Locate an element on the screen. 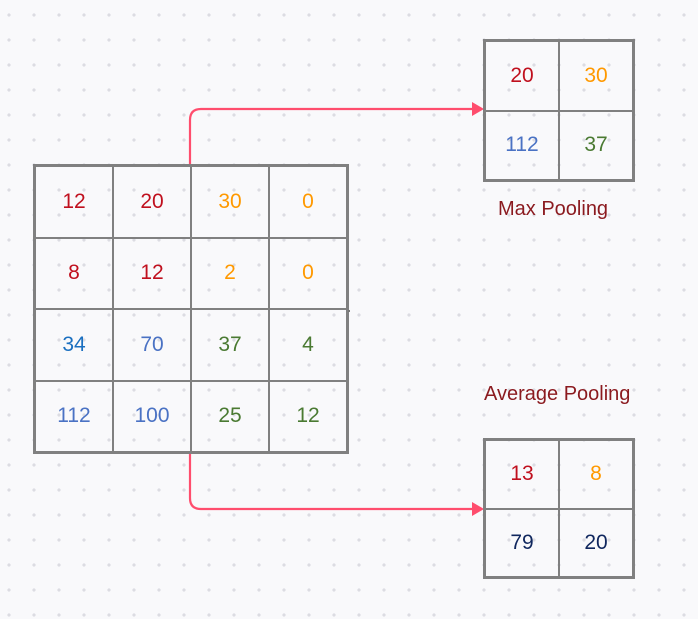 This screenshot has width=698, height=619. matrix-cell: 4 is located at coordinates (308, 345).